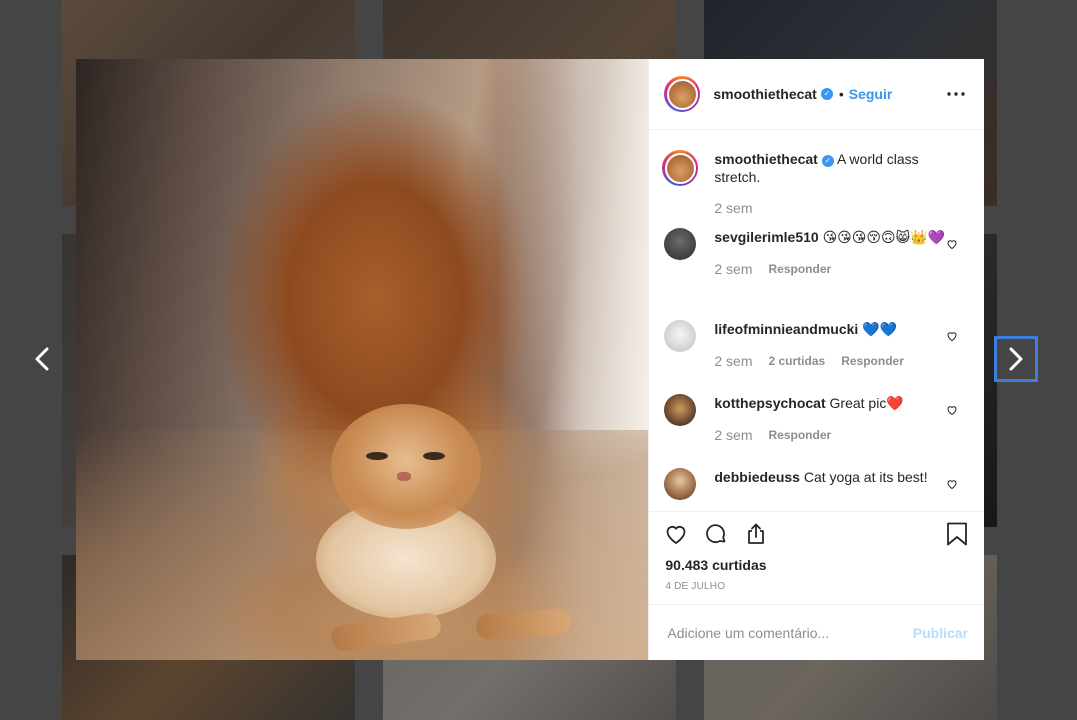 The height and width of the screenshot is (720, 1077). I want to click on more-options-button, so click(956, 94).